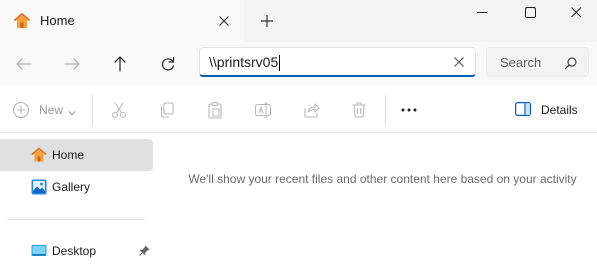  I want to click on tab-title: Home, so click(57, 20).